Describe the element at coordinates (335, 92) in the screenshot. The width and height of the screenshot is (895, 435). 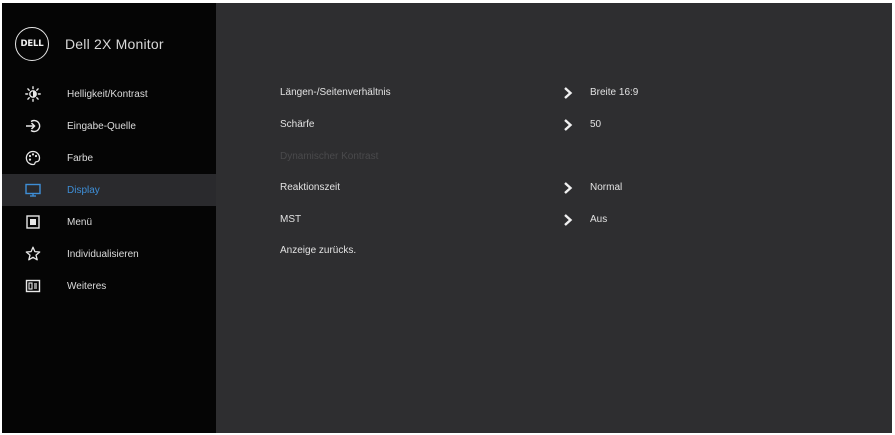
I see `setting-label: Längen-/Seitenverhältnis` at that location.